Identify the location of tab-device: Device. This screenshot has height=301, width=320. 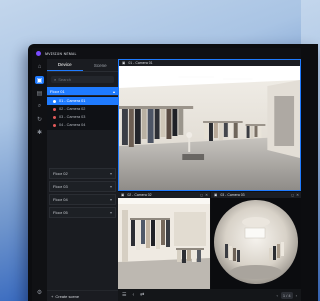
(65, 65).